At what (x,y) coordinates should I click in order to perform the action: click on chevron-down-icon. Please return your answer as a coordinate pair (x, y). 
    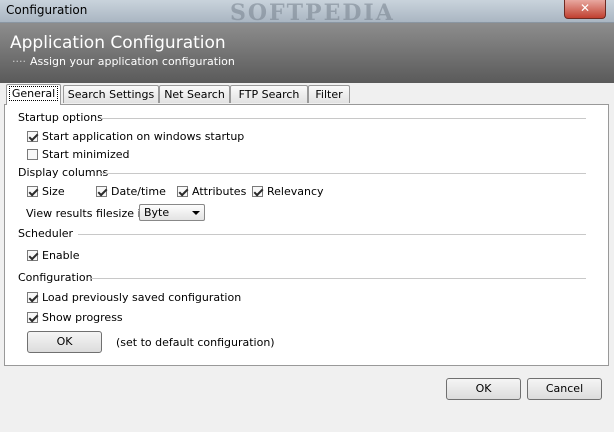
    Looking at the image, I should click on (196, 213).